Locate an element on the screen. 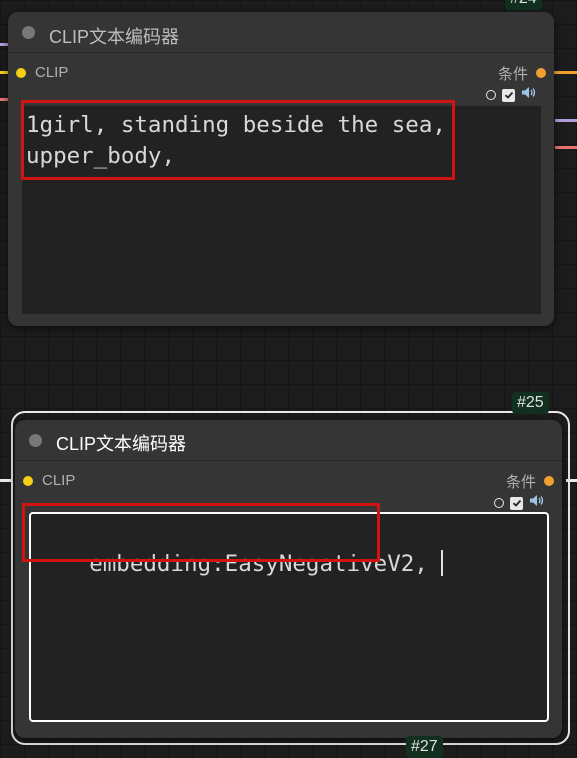 The width and height of the screenshot is (577, 758). prompt-text: embedding:EasyNegativeV2, is located at coordinates (265, 564).